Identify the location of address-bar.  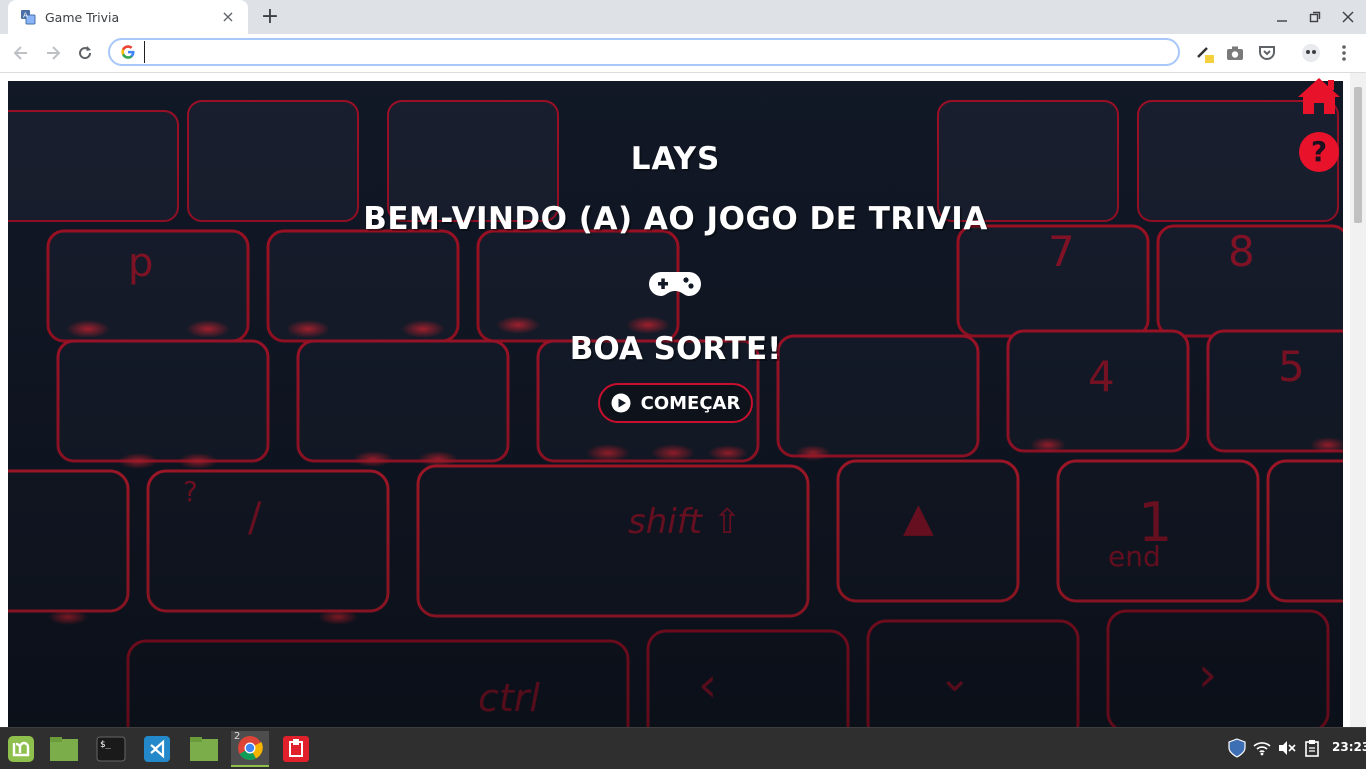
(644, 52).